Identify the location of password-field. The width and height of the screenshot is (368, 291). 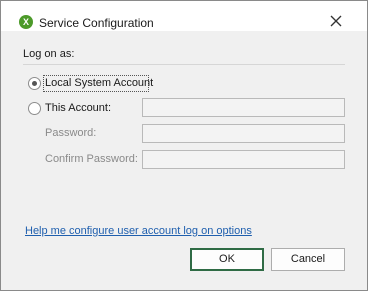
(243, 133).